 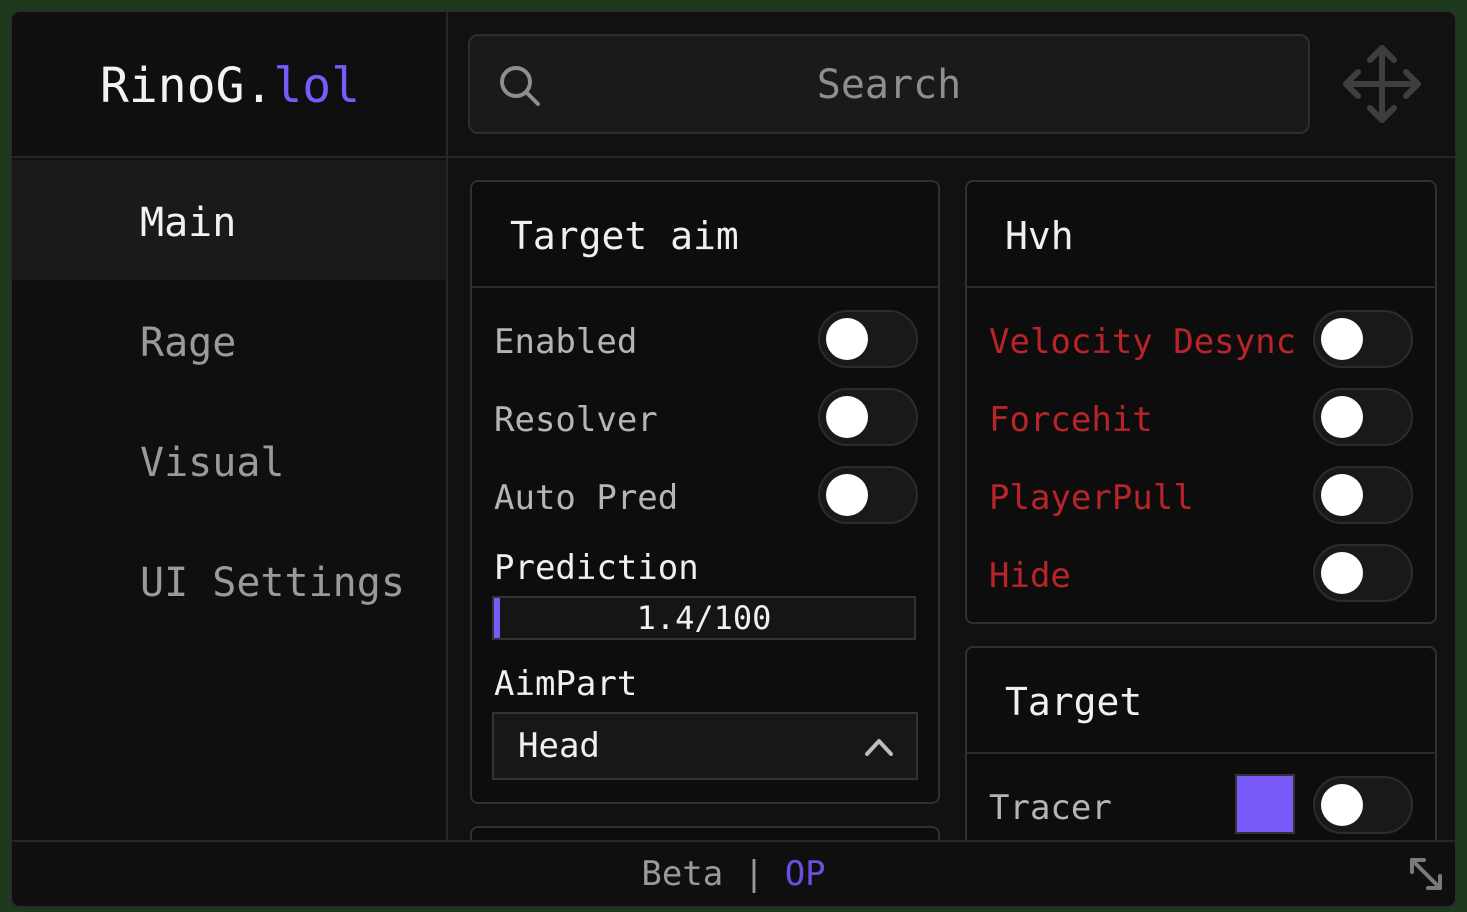 I want to click on prediction-slider: 1.4/100, so click(x=704, y=618).